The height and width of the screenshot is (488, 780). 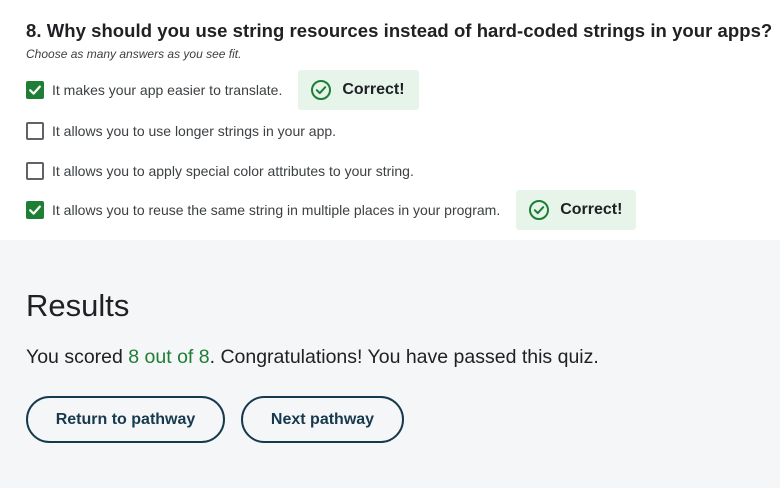 What do you see at coordinates (77, 357) in the screenshot?
I see `score-prefix: You scored` at bounding box center [77, 357].